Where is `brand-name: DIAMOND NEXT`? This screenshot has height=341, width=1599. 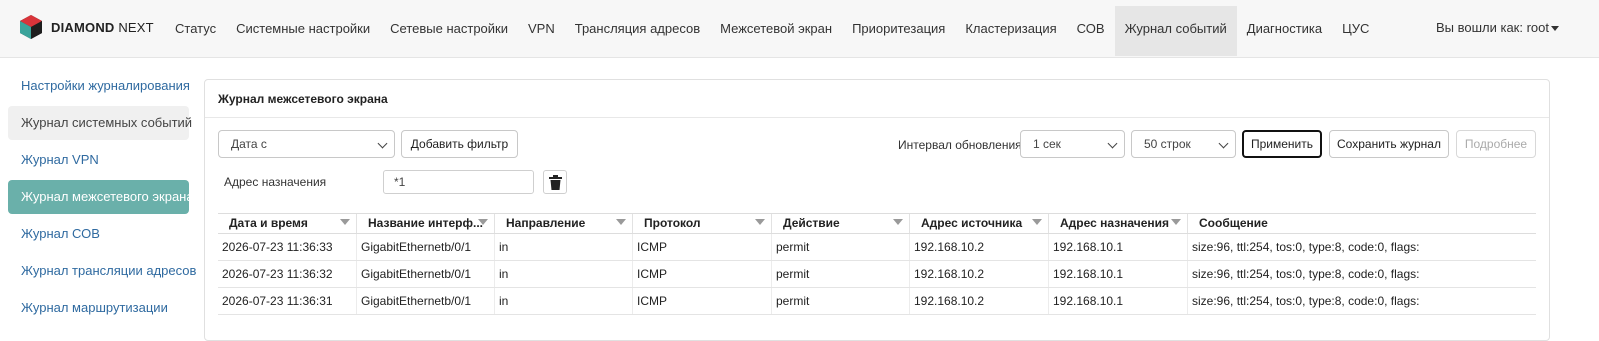 brand-name: DIAMOND NEXT is located at coordinates (102, 27).